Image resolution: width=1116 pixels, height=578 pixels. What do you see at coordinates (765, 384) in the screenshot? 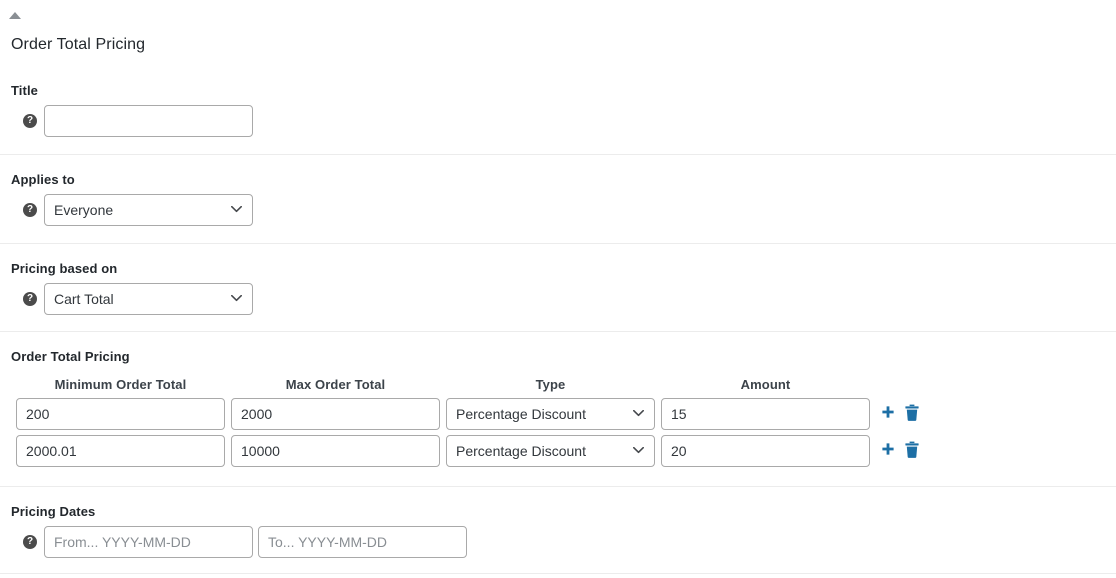
I see `column-header-amount: Amount` at bounding box center [765, 384].